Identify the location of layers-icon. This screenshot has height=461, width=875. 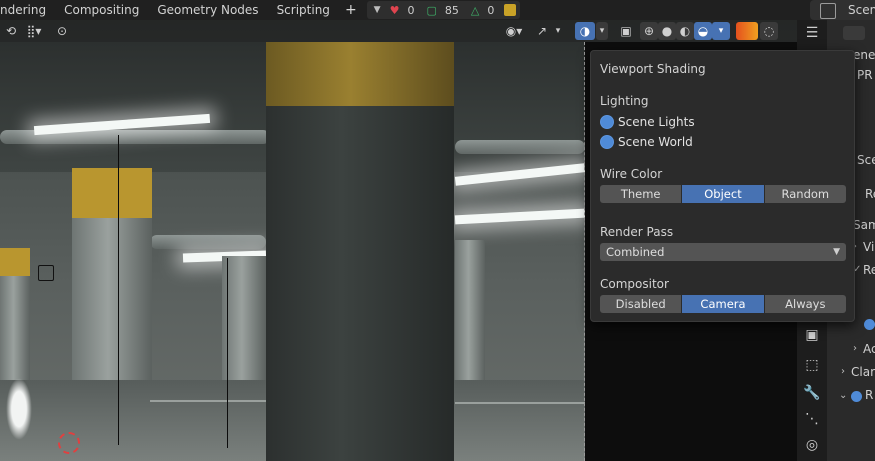
(510, 10).